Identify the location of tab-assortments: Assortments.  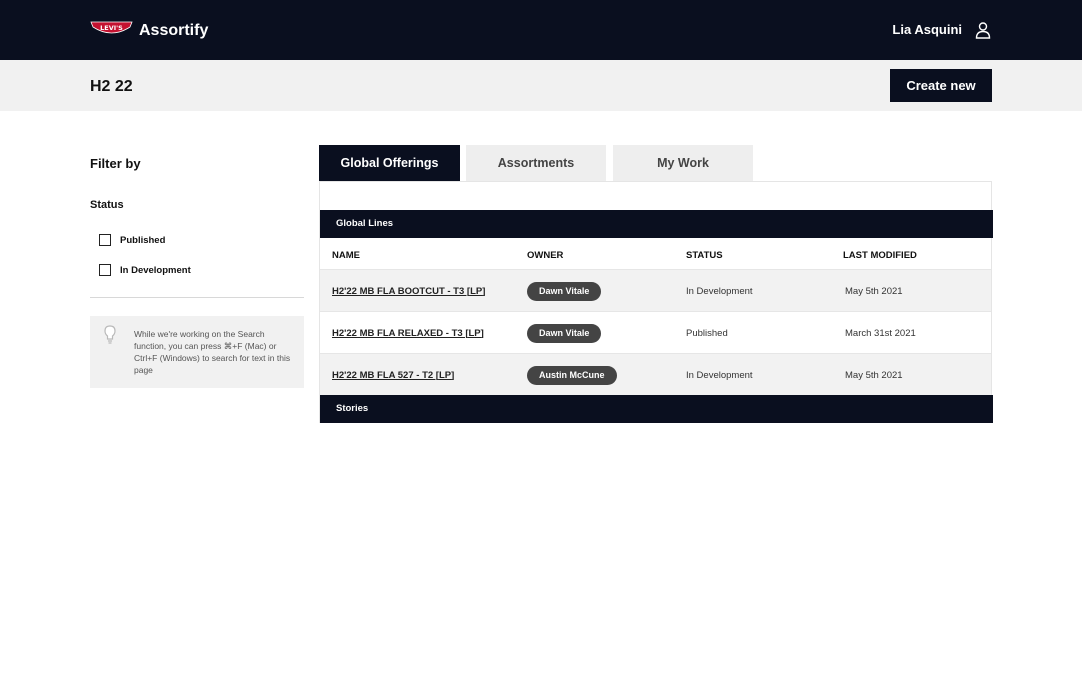
(536, 163).